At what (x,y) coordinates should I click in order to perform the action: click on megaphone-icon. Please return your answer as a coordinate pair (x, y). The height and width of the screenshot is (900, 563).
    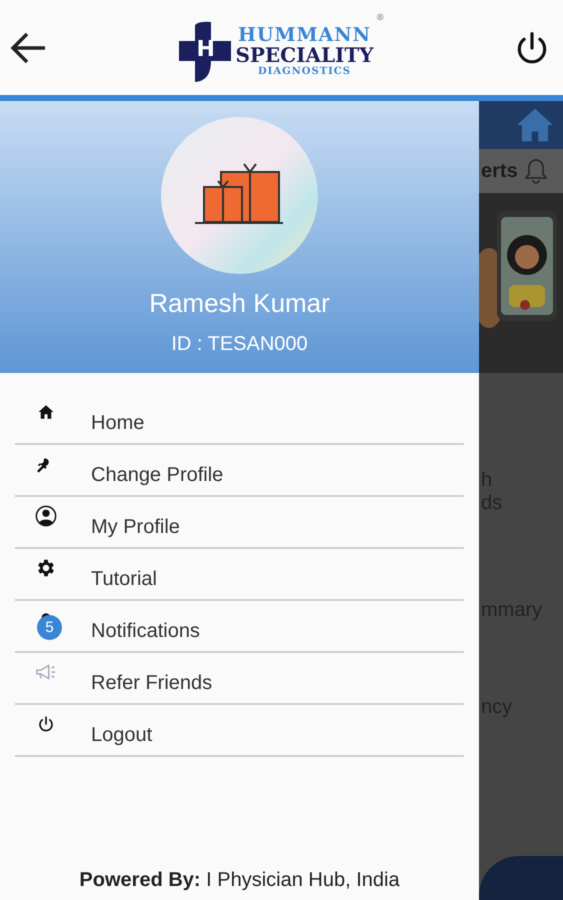
    Looking at the image, I should click on (46, 672).